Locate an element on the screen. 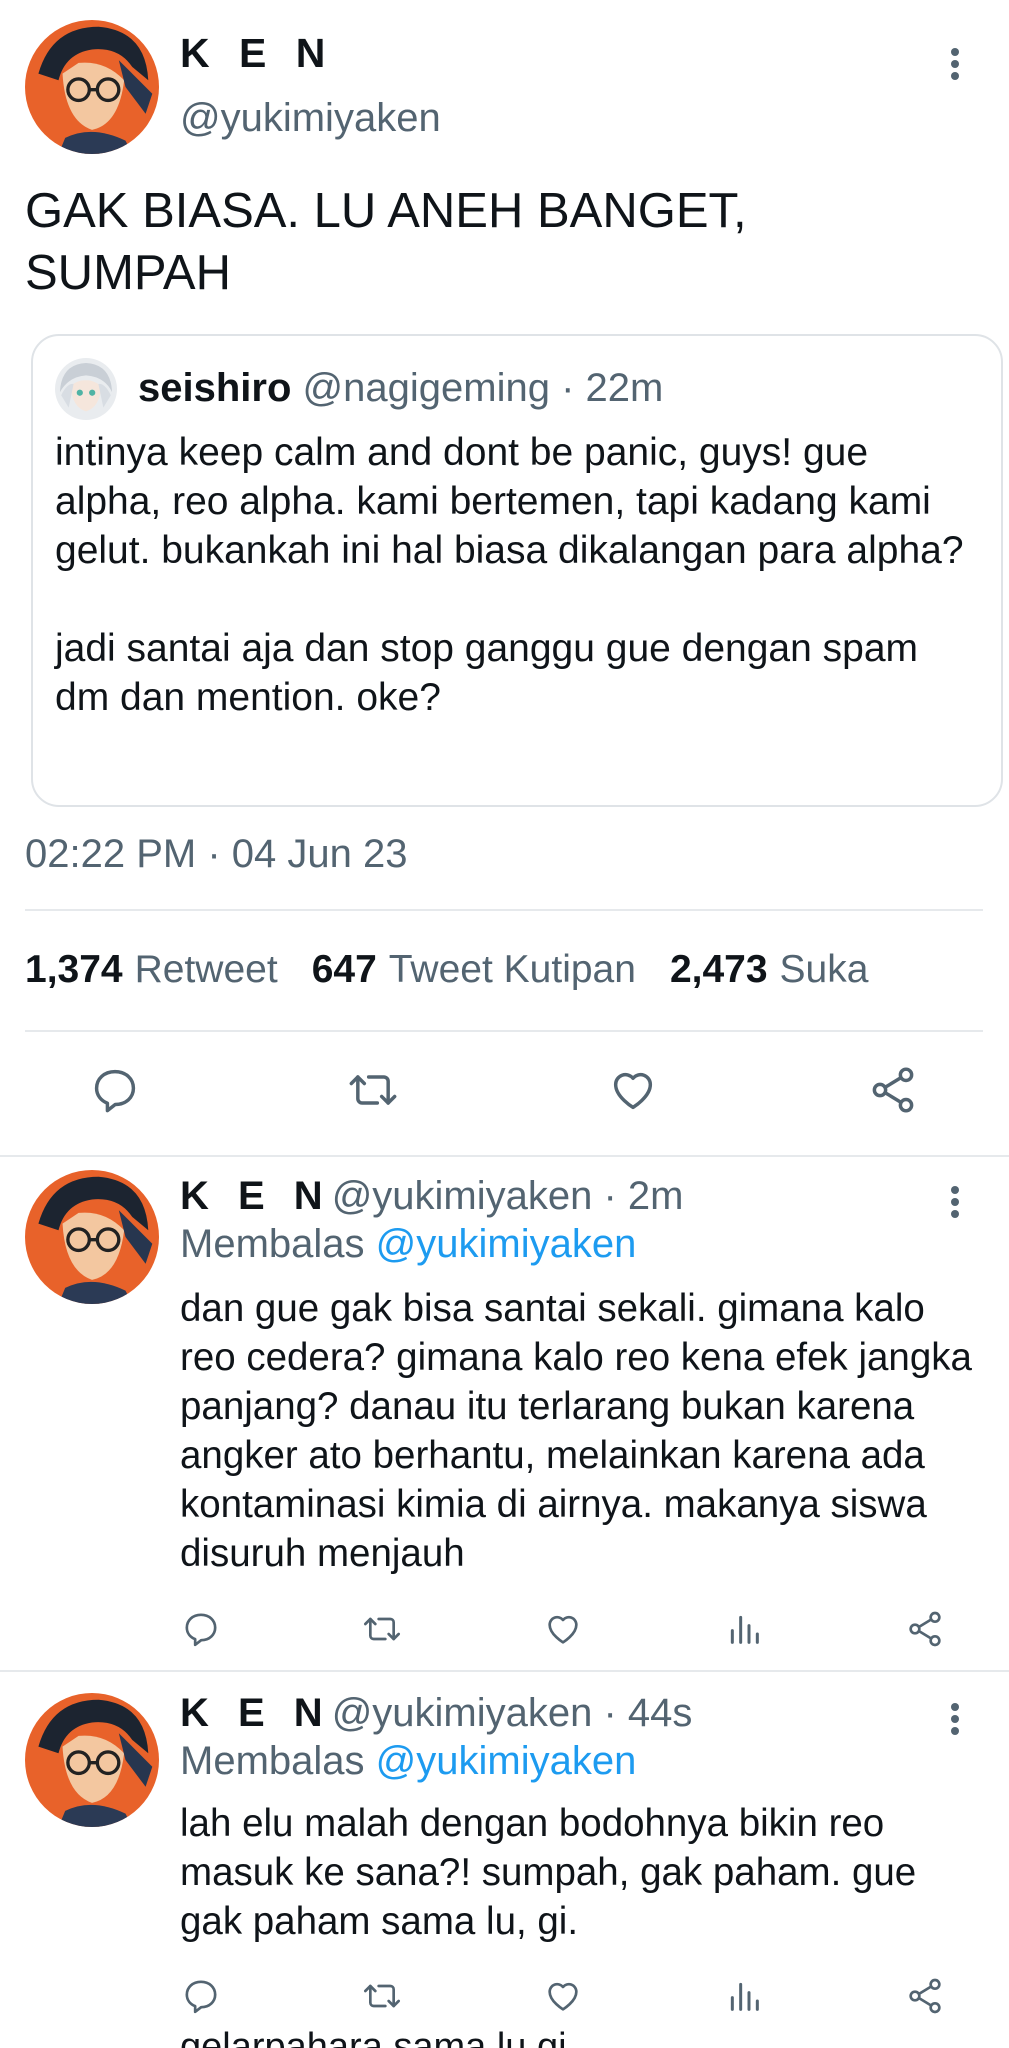  main-action-bar is located at coordinates (504, 1095).